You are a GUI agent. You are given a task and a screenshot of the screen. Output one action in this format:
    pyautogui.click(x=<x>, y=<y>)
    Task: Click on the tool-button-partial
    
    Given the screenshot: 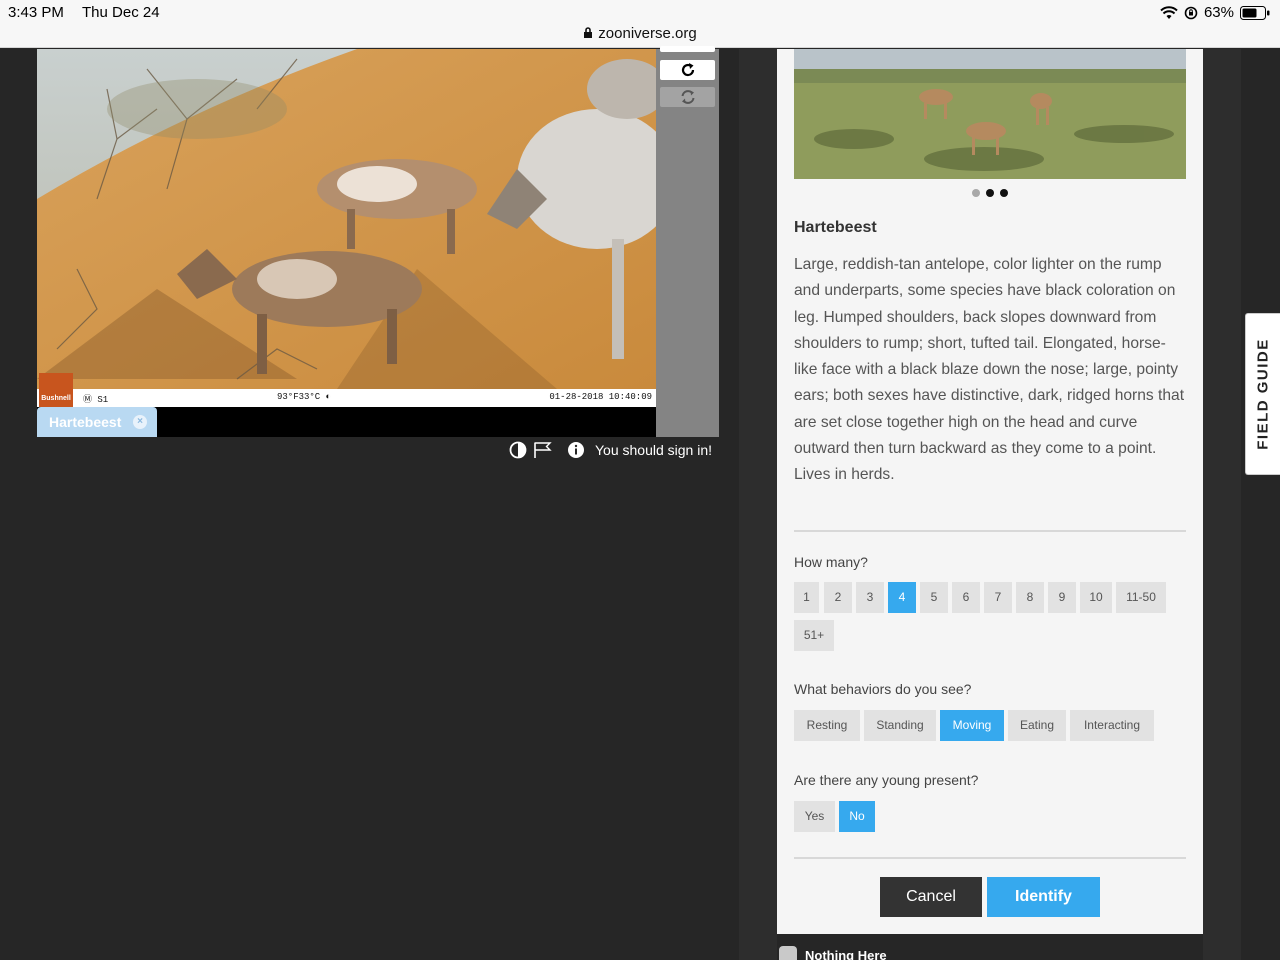 What is the action you would take?
    pyautogui.click(x=687, y=49)
    